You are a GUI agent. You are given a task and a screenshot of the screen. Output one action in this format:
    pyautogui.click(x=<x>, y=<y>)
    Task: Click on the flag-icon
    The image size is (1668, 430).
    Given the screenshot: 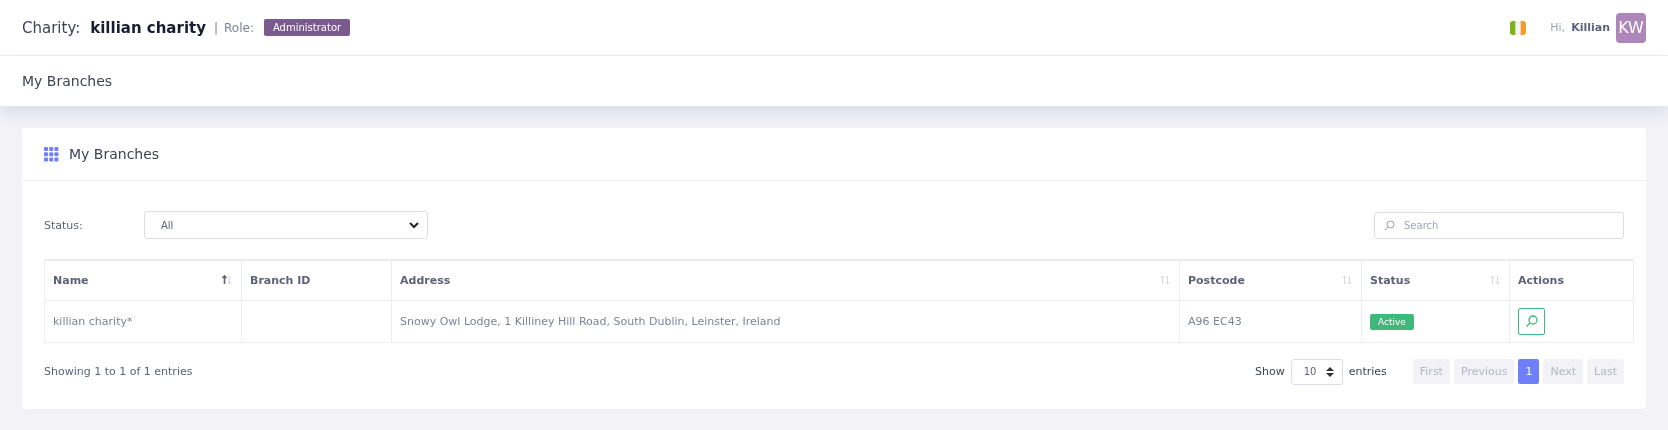 What is the action you would take?
    pyautogui.click(x=1518, y=27)
    